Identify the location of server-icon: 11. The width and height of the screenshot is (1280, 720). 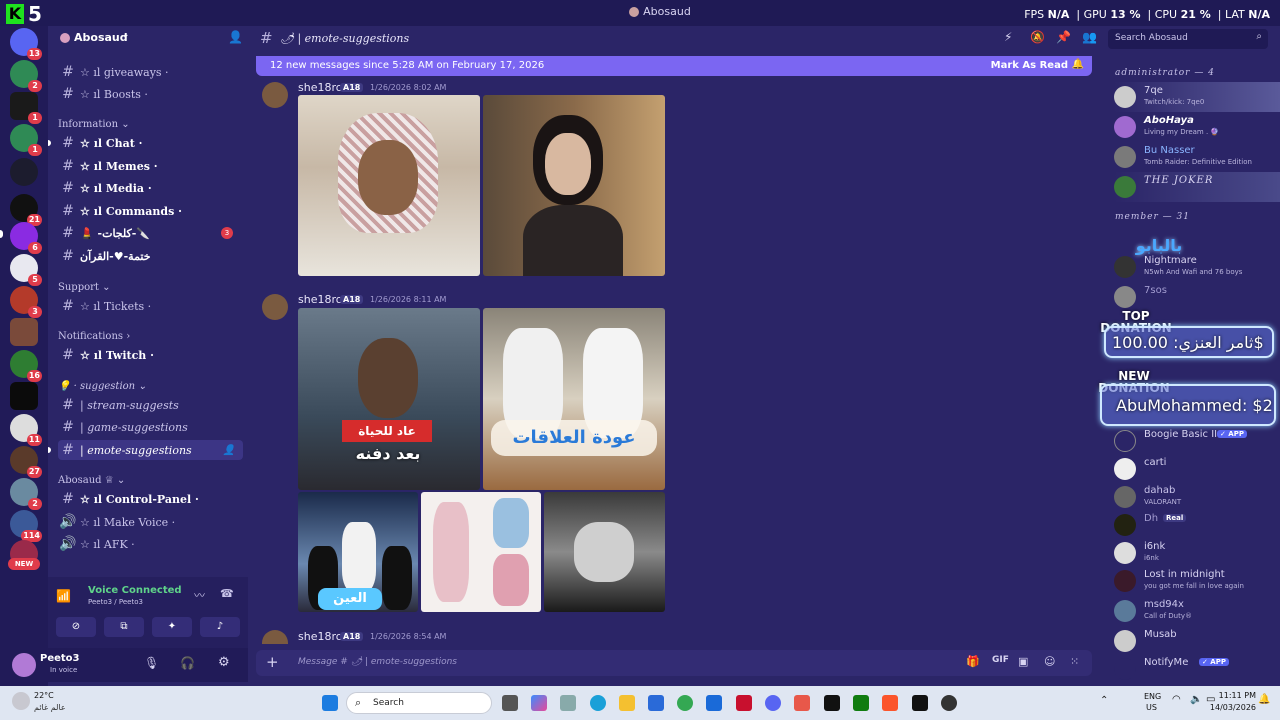
(26, 430).